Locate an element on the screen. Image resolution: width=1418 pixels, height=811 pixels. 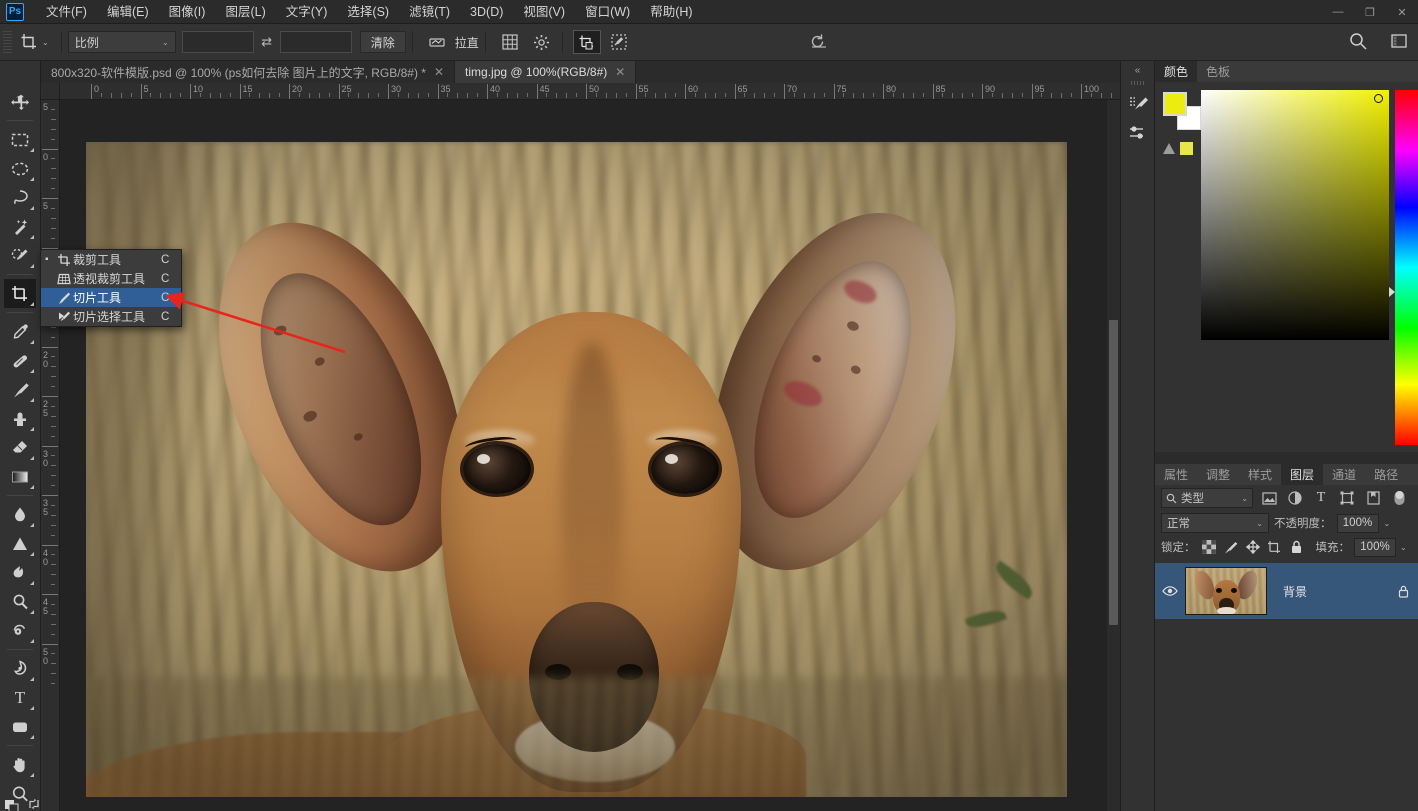
opacity-input: 100% is located at coordinates (1357, 523).